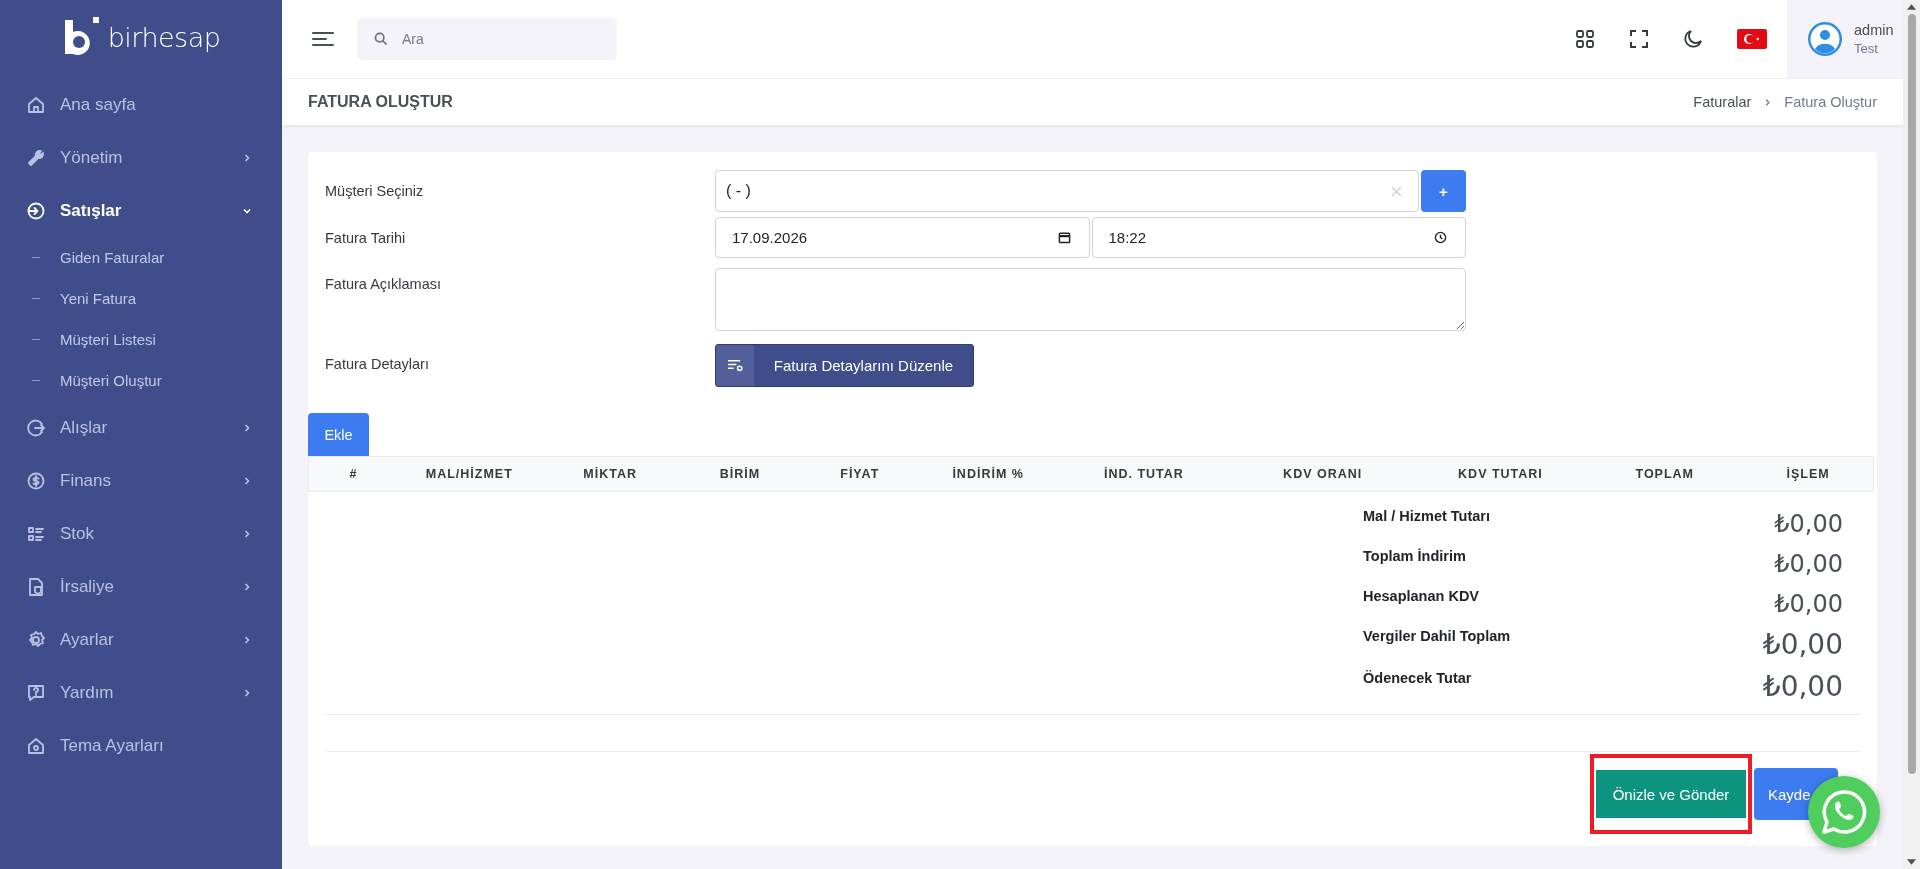  Describe the element at coordinates (469, 474) in the screenshot. I see `column-header: MAL/HİZMET` at that location.